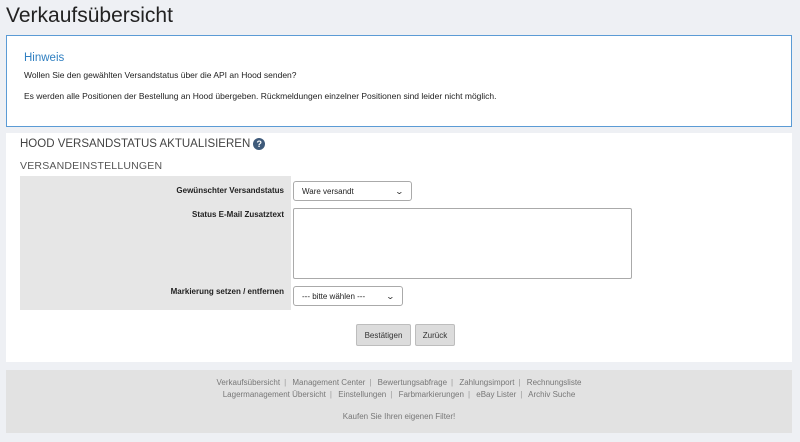 The height and width of the screenshot is (442, 800). Describe the element at coordinates (259, 144) in the screenshot. I see `help-icon: ?` at that location.